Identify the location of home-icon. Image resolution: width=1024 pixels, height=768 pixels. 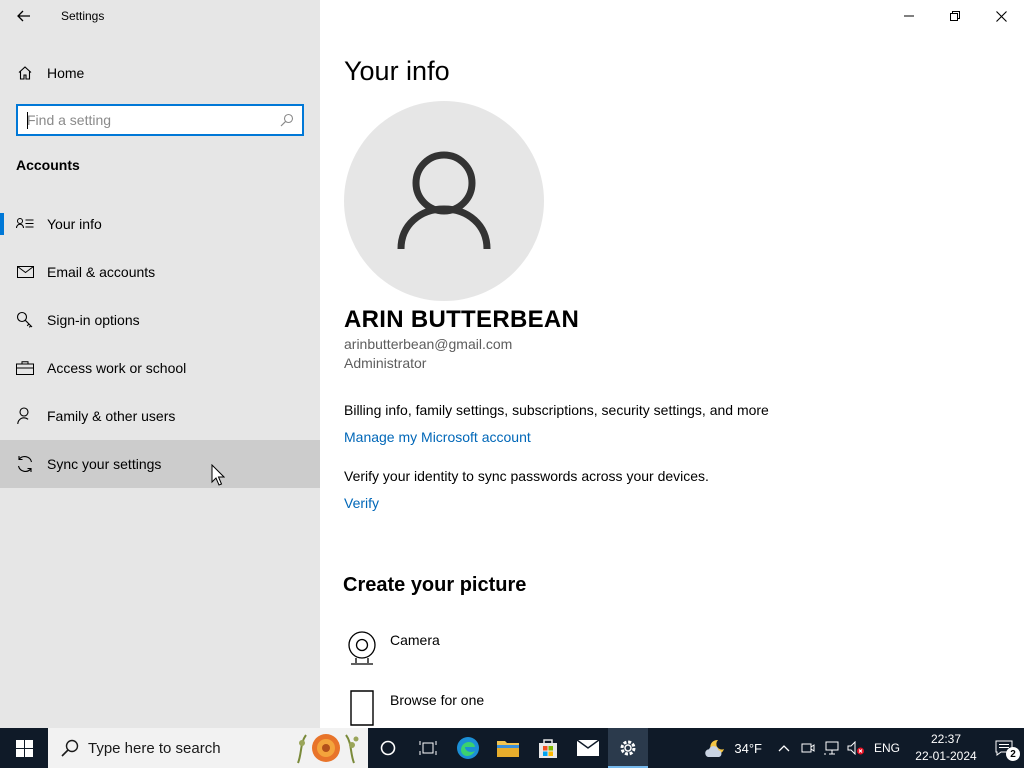
(25, 73).